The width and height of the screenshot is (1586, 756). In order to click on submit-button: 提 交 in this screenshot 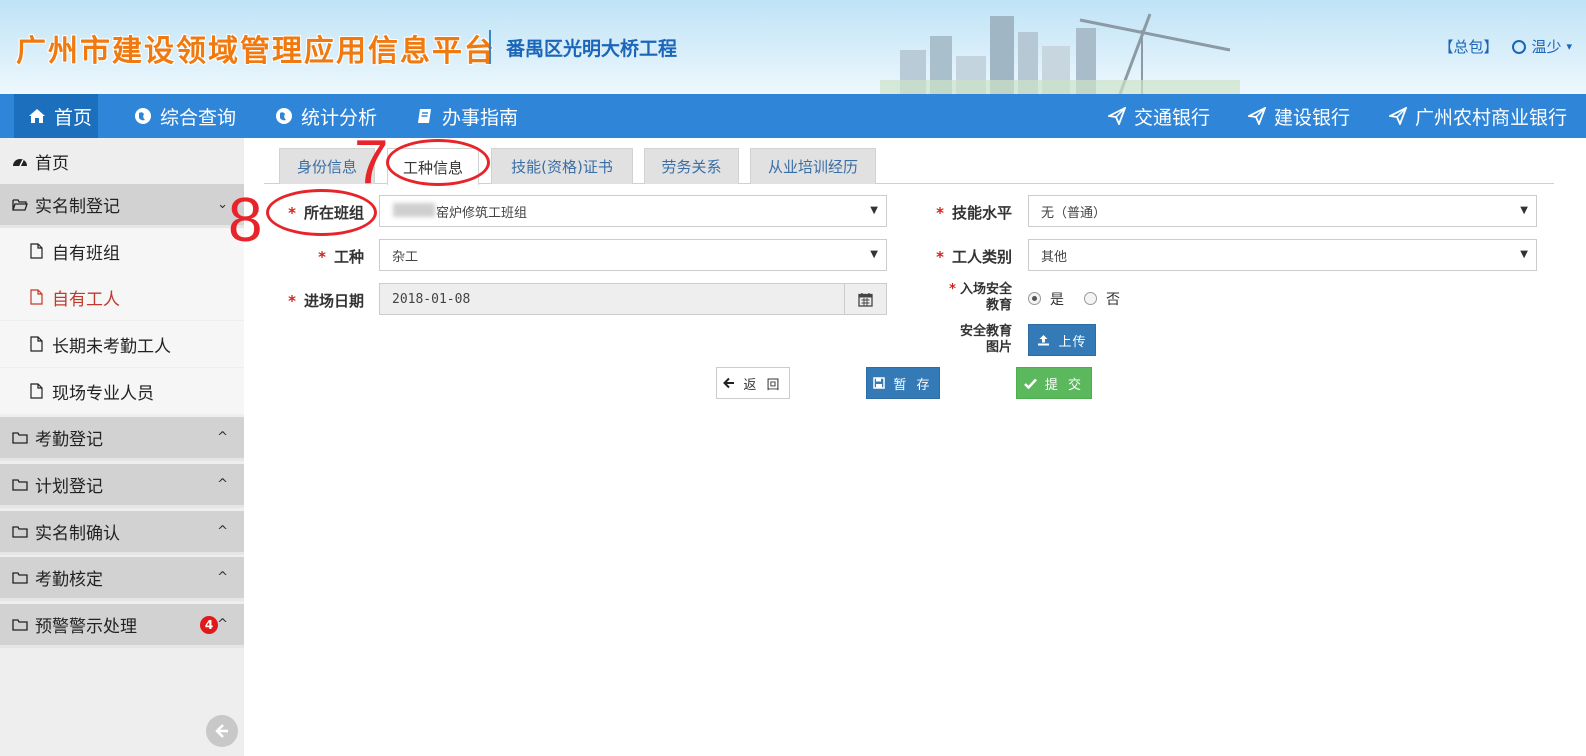, I will do `click(1054, 383)`.